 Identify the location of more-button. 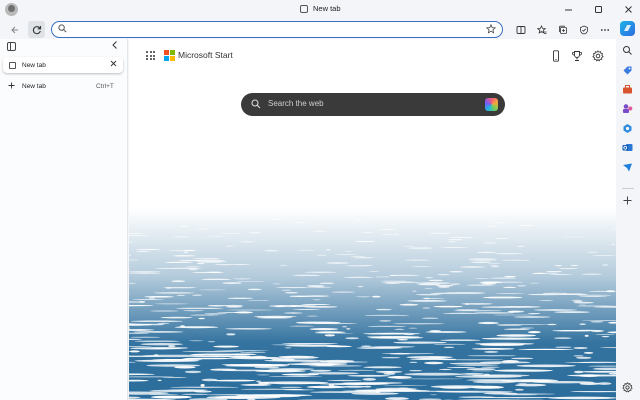
(604, 29).